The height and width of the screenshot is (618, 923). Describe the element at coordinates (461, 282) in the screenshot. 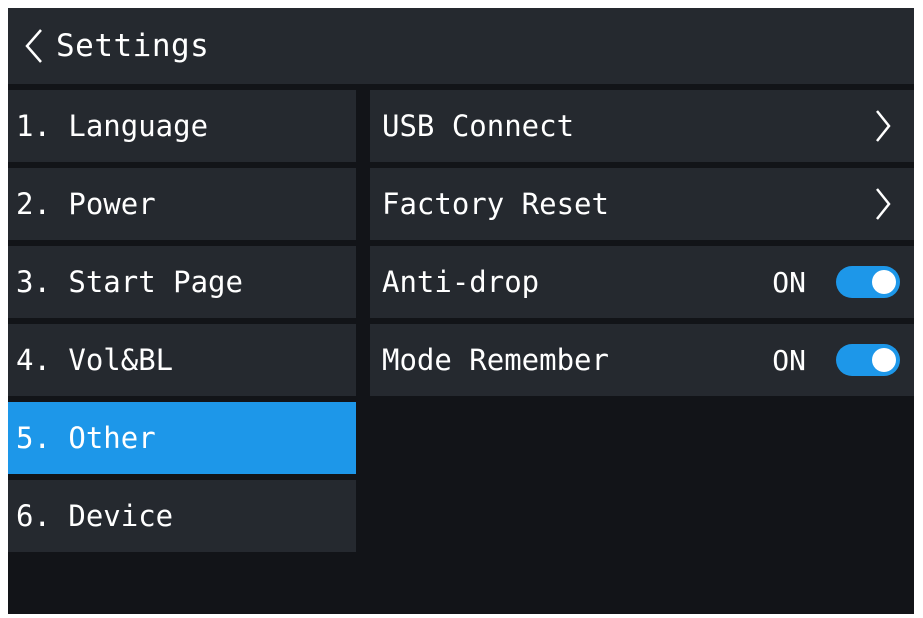

I see `row-label: Anti-drop` at that location.